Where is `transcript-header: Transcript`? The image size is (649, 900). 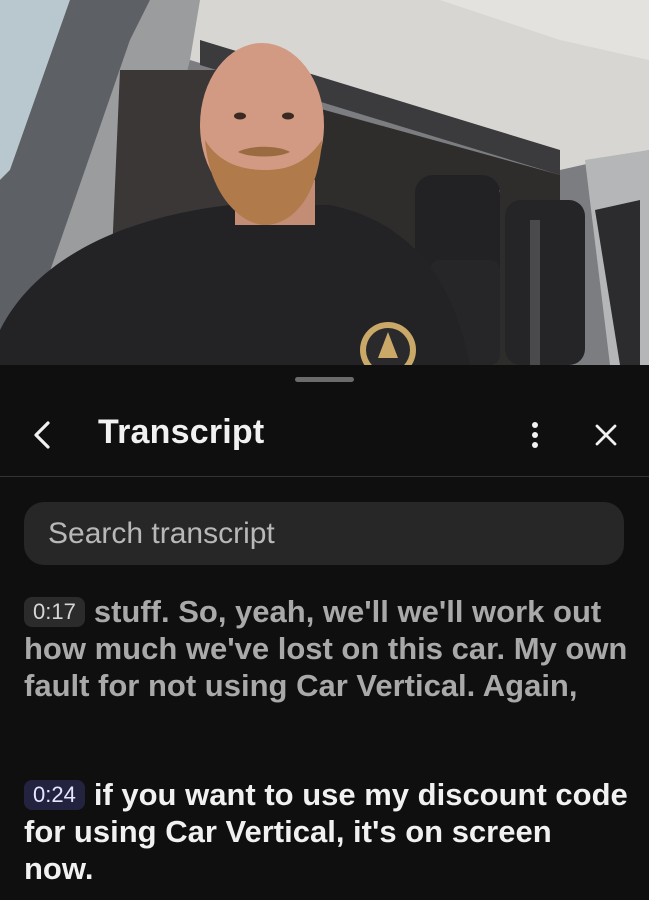 transcript-header: Transcript is located at coordinates (324, 436).